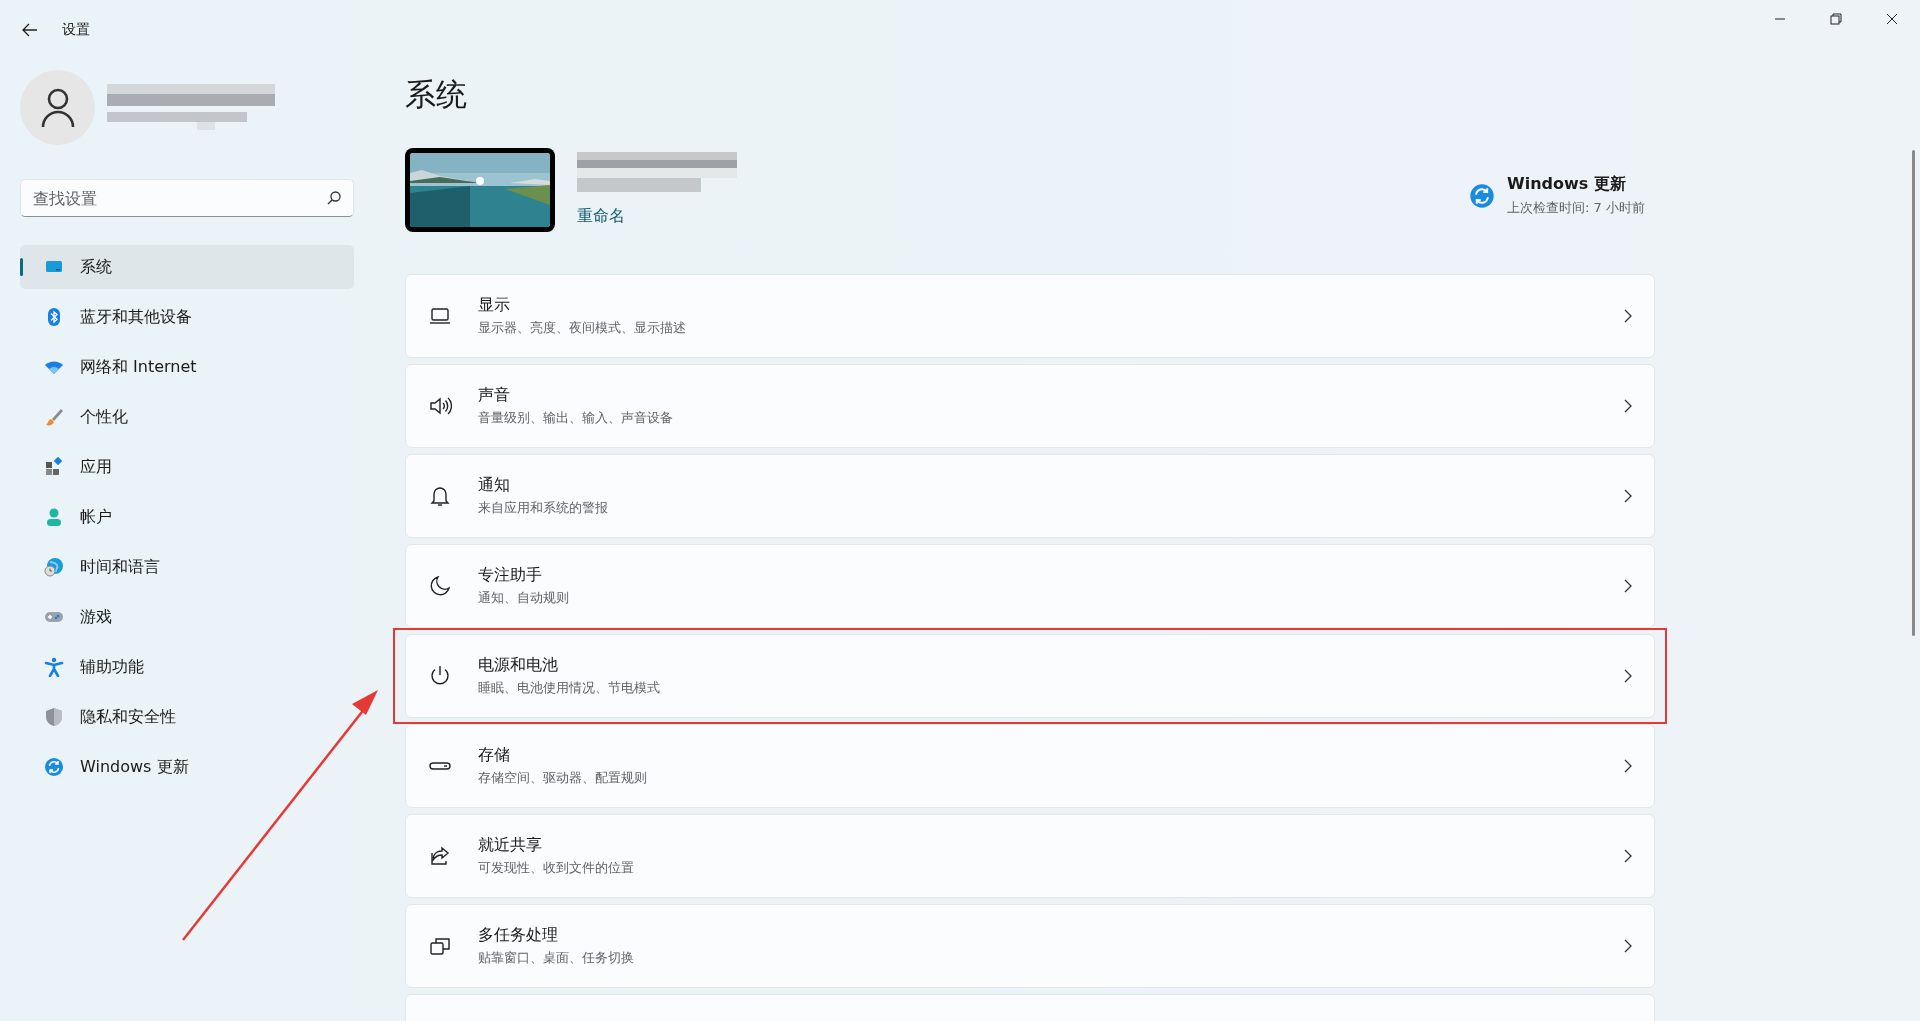  I want to click on sidebar-item: Windows 更新, so click(187, 767).